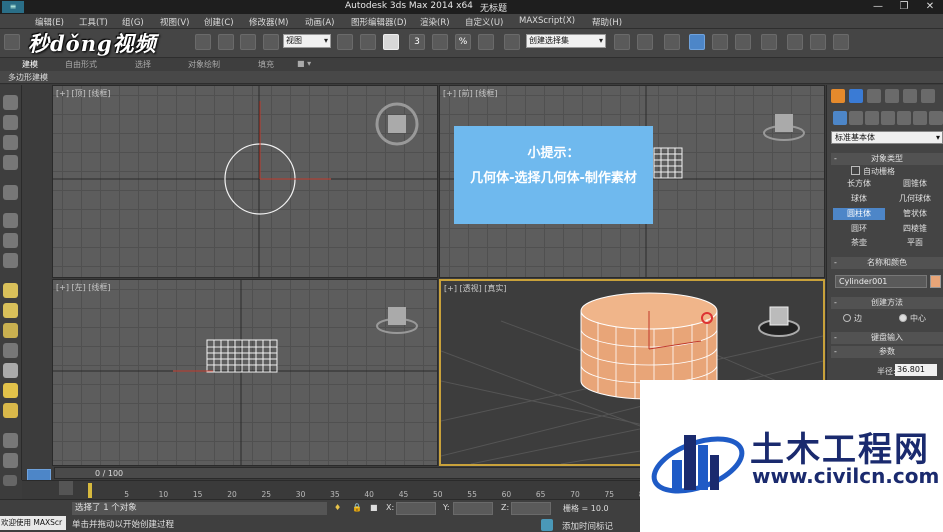  What do you see at coordinates (840, 118) in the screenshot?
I see `geometry-icon` at bounding box center [840, 118].